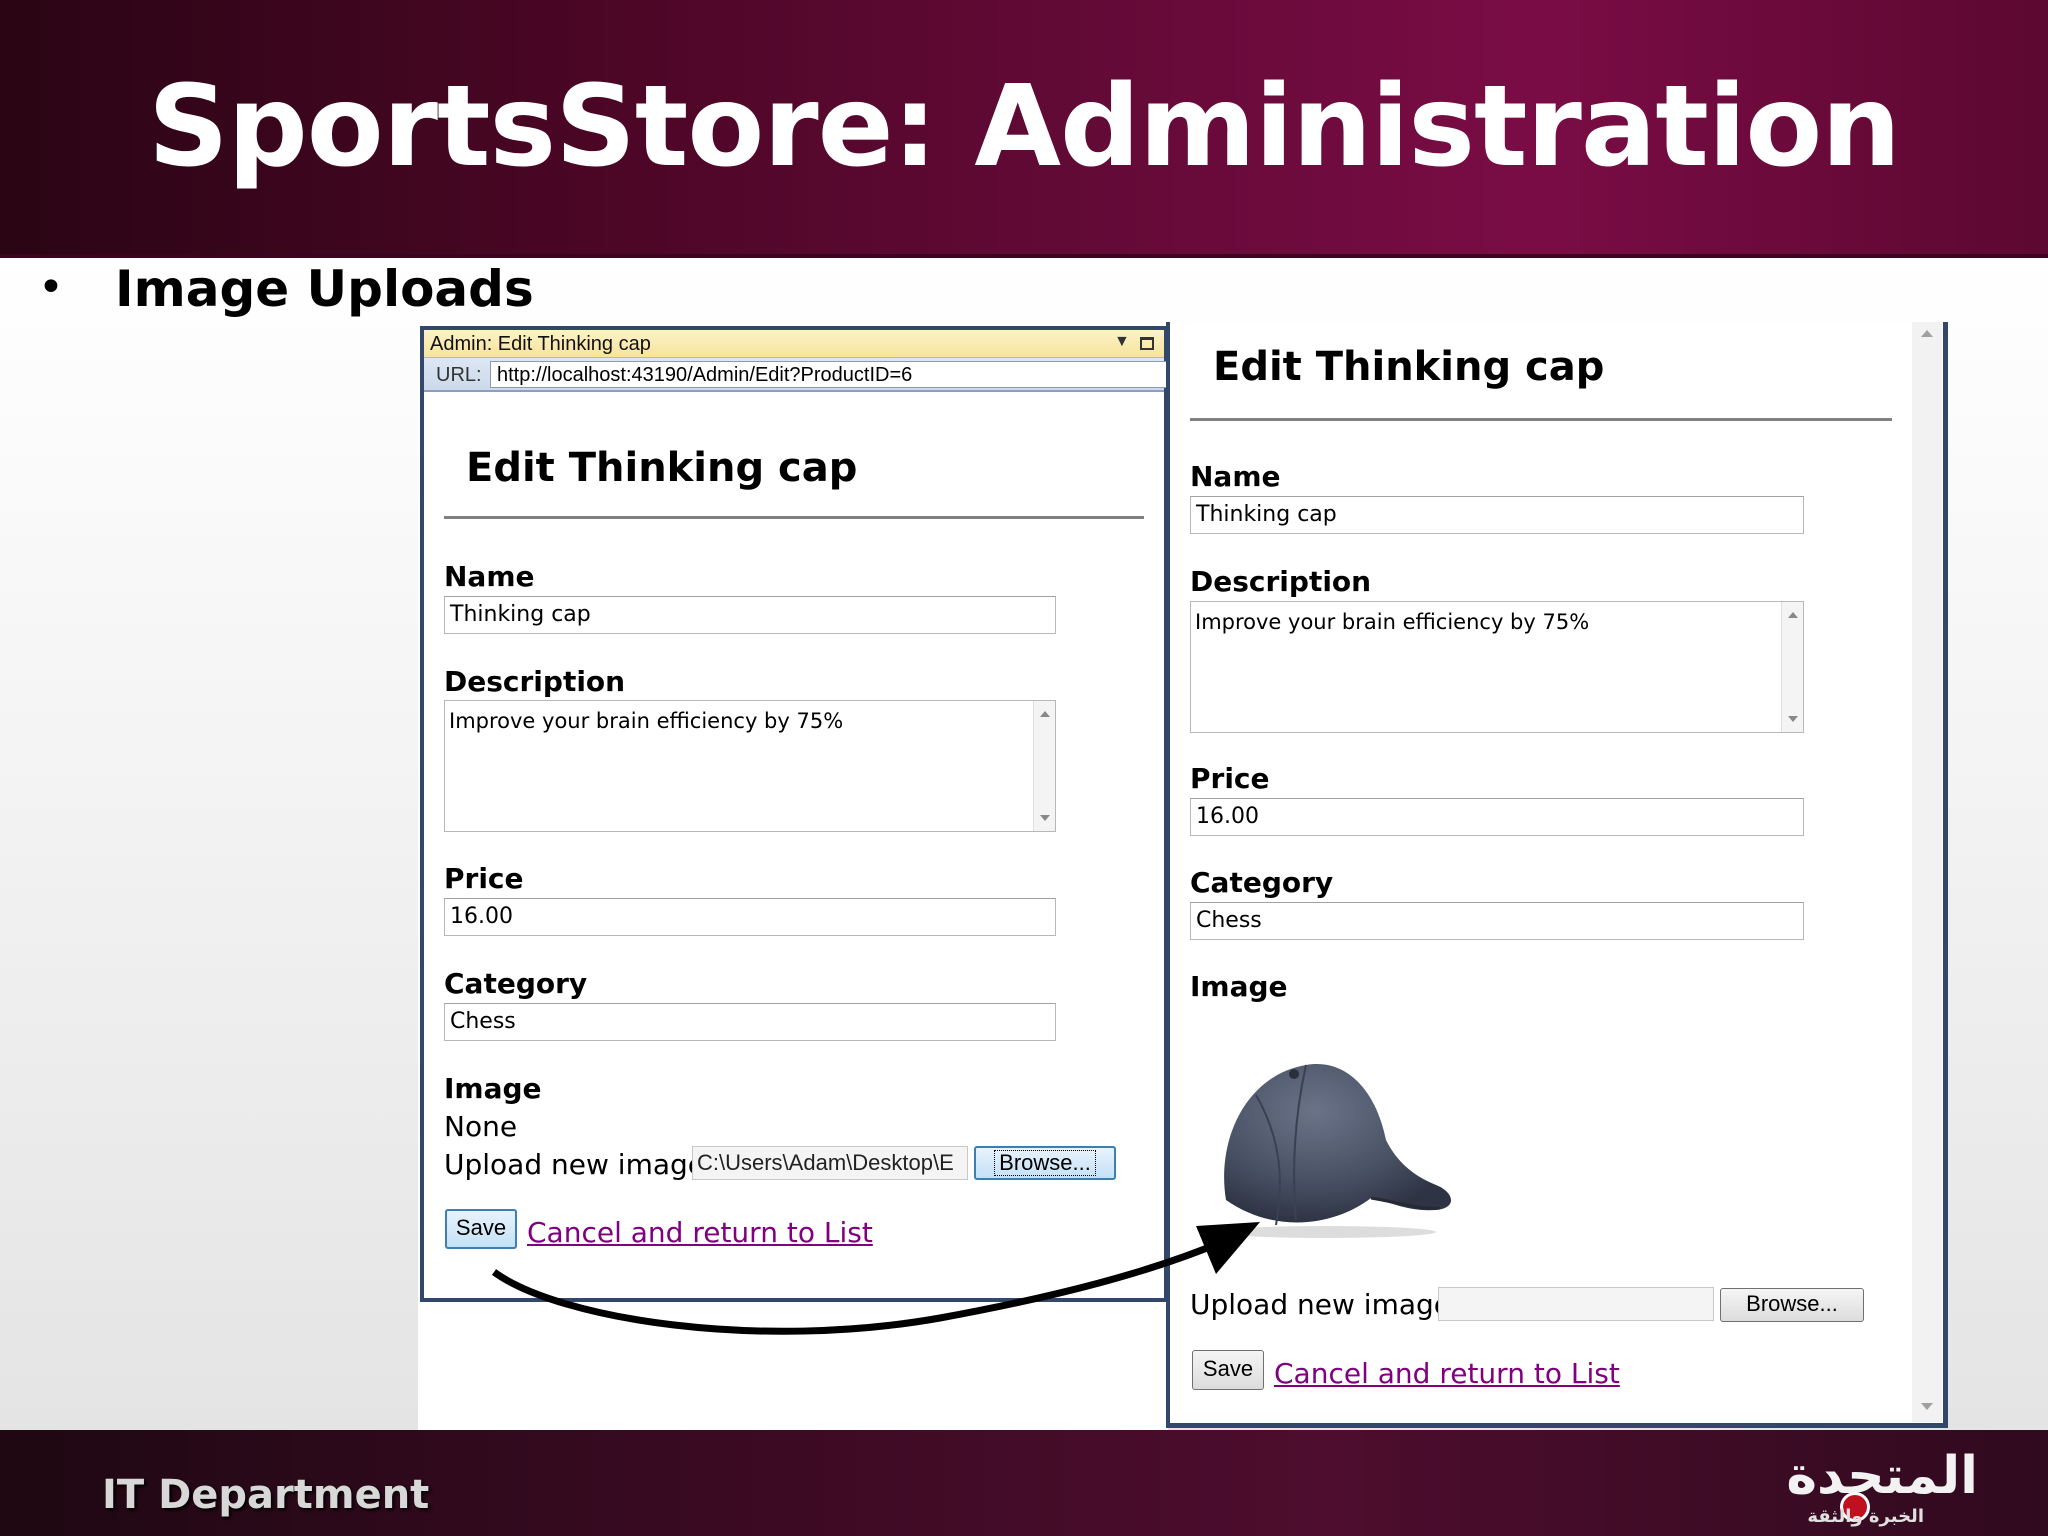 This screenshot has height=1536, width=2048. Describe the element at coordinates (1334, 1151) in the screenshot. I see `cap-icon` at that location.